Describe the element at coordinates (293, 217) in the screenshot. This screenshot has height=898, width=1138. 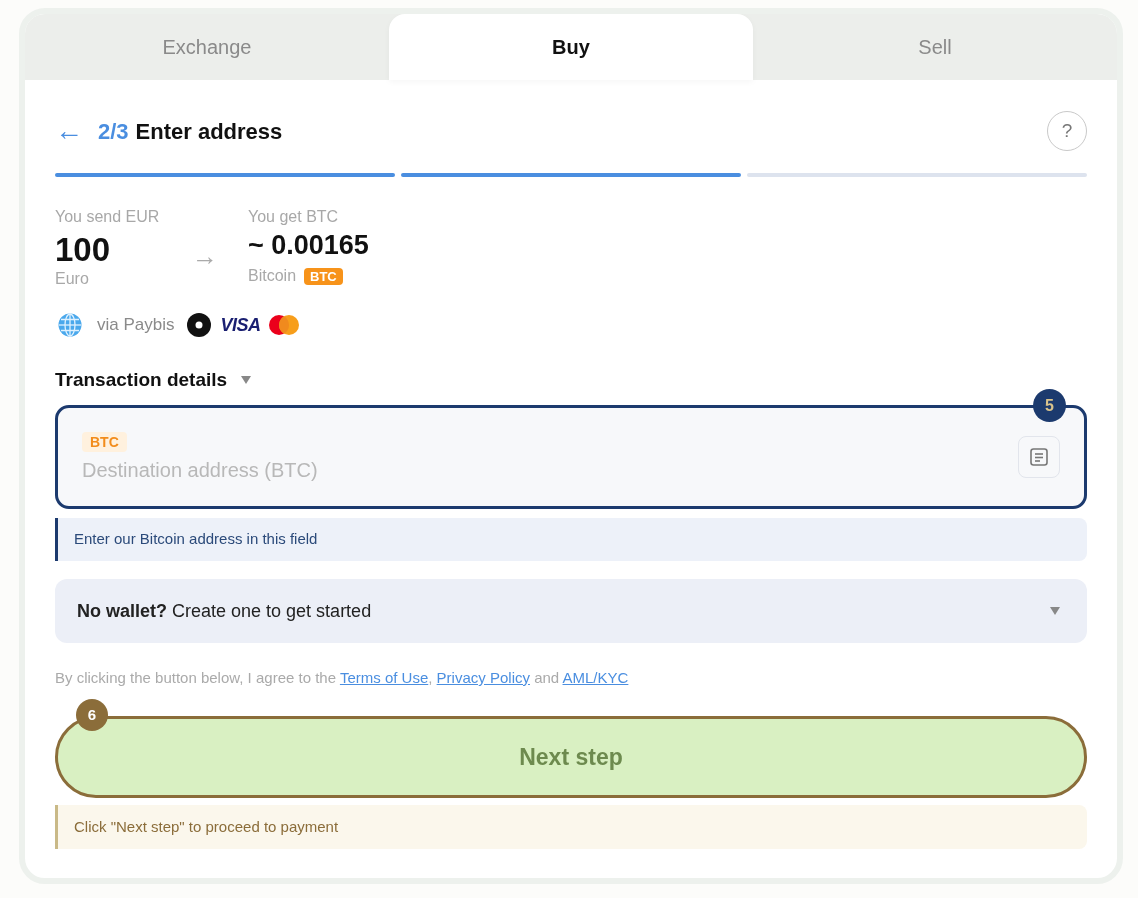
I see `receive-label: You get BTC` at that location.